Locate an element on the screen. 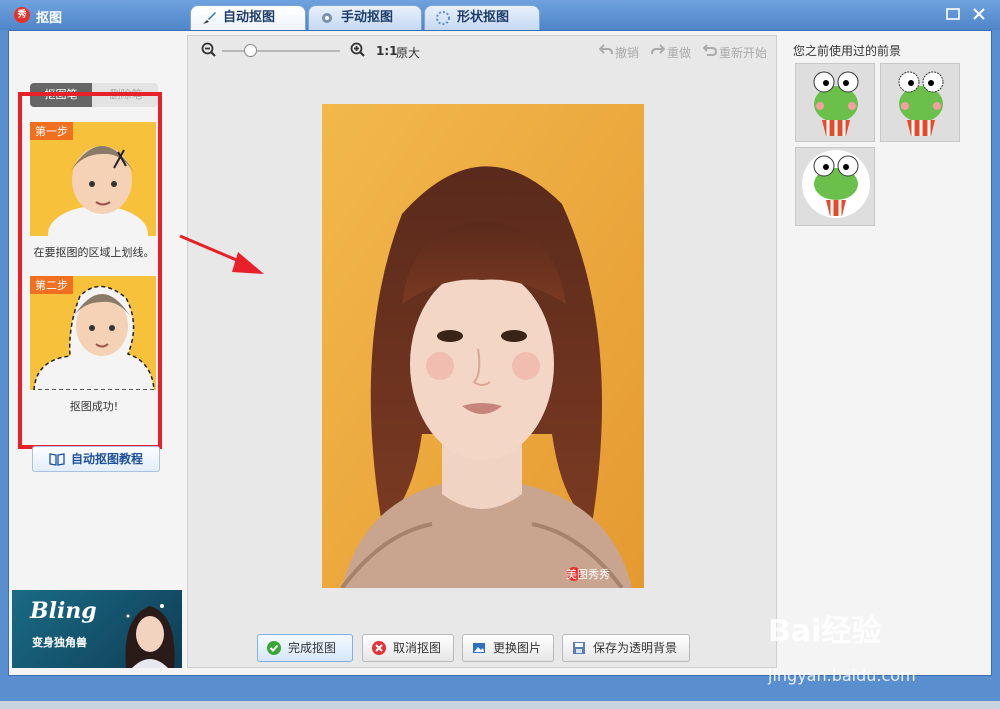 Image resolution: width=1000 pixels, height=709 pixels. book-icon is located at coordinates (57, 459).